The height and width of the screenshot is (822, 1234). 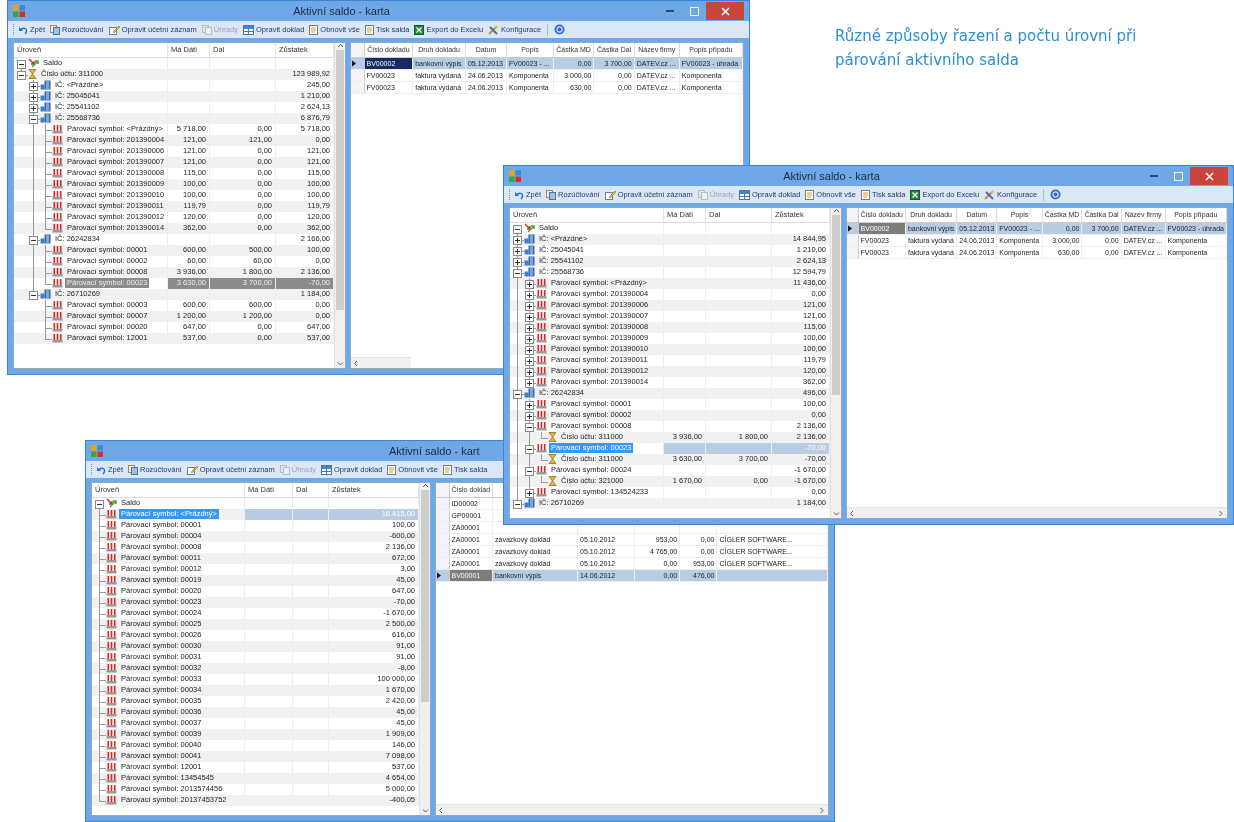 I want to click on close-icon, so click(x=1209, y=176).